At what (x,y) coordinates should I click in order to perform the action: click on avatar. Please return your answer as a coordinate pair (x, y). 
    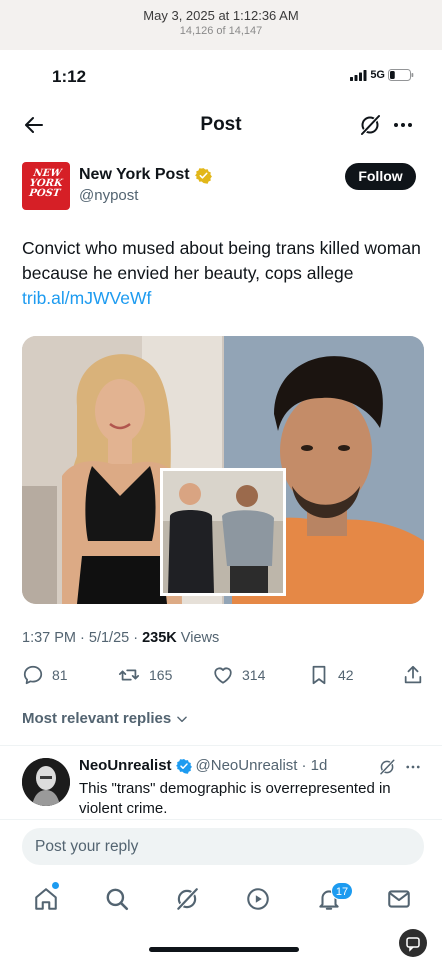
    Looking at the image, I should click on (46, 782).